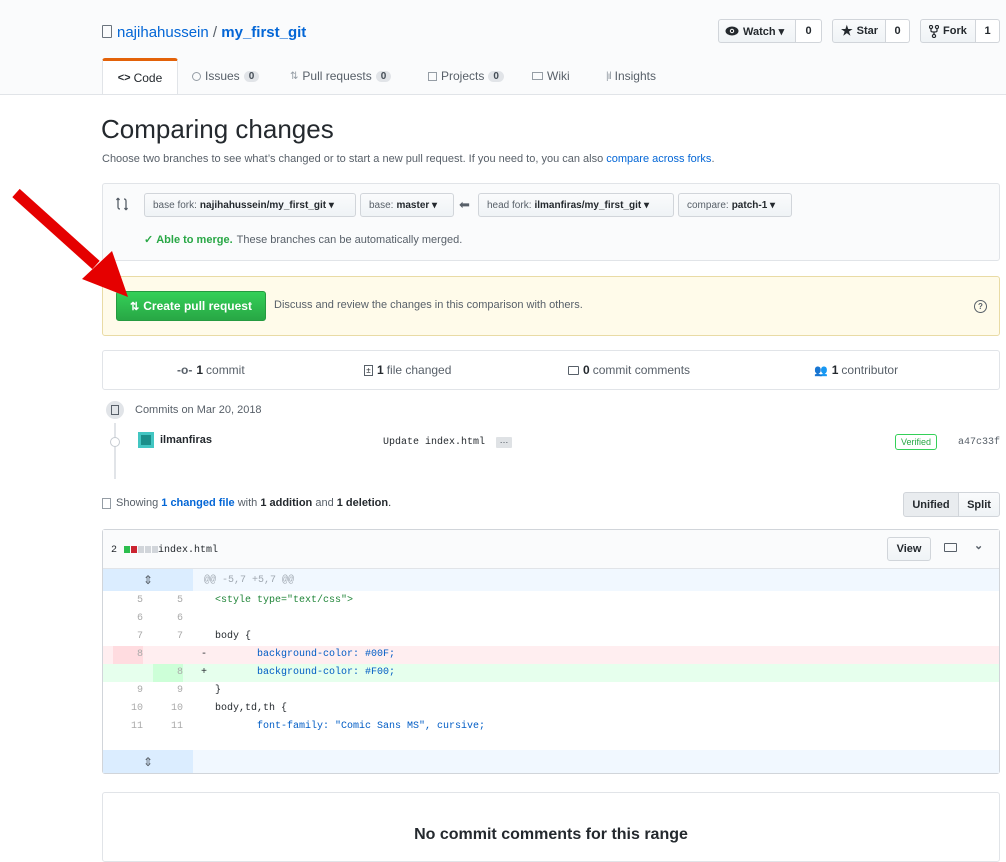  Describe the element at coordinates (281, 600) in the screenshot. I see `diff-code: <style type="text/css">` at that location.